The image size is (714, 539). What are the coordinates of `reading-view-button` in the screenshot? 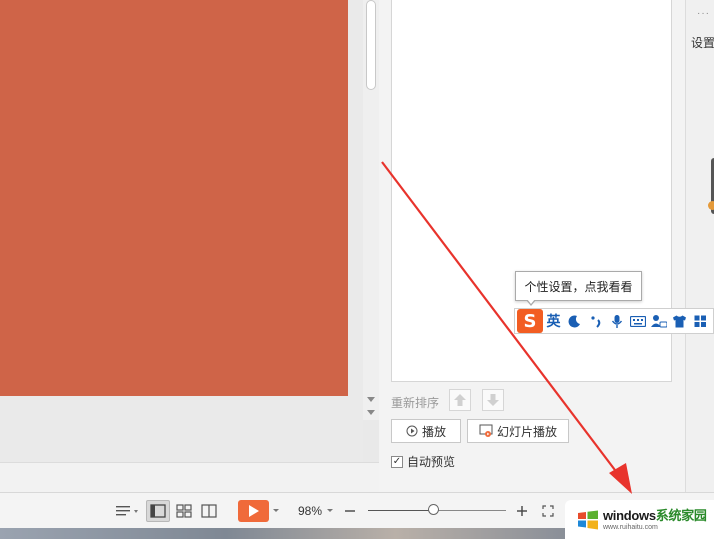 It's located at (209, 511).